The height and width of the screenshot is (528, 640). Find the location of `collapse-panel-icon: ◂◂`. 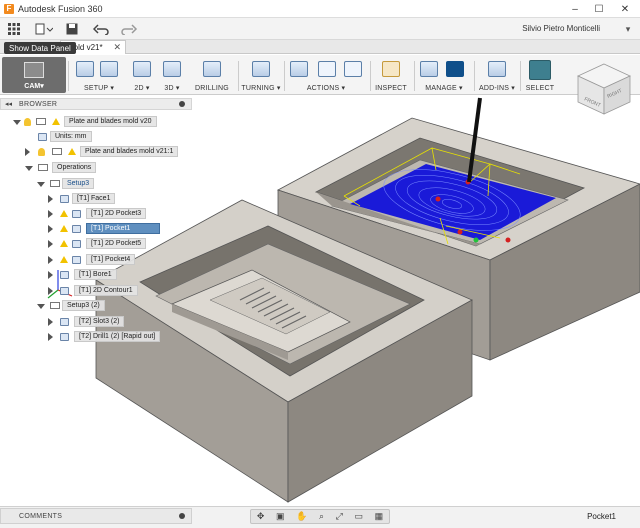

collapse-panel-icon: ◂◂ is located at coordinates (8, 104).